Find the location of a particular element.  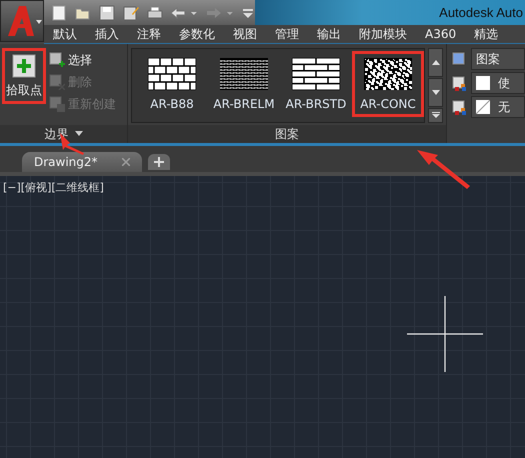

hatch-color-icon is located at coordinates (459, 83).